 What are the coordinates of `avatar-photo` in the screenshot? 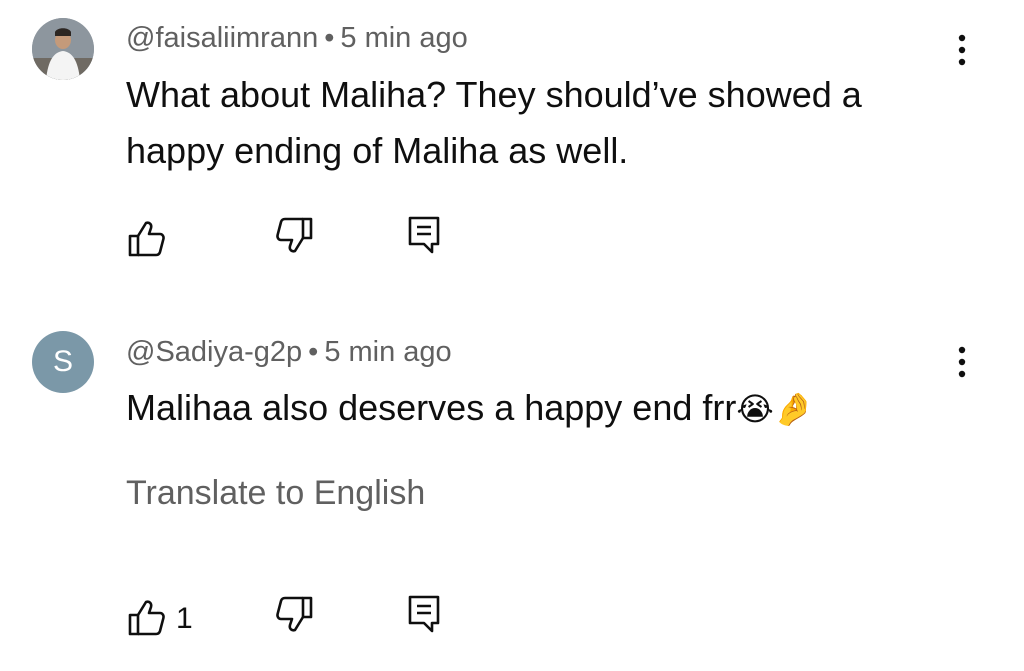 It's located at (63, 49).